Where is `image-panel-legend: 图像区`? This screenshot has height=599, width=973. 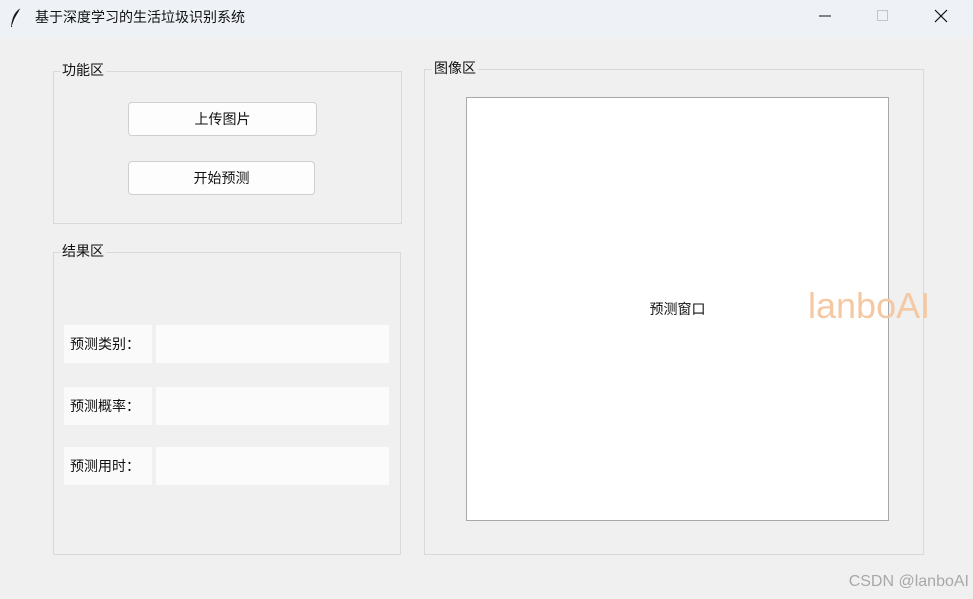
image-panel-legend: 图像区 is located at coordinates (455, 69).